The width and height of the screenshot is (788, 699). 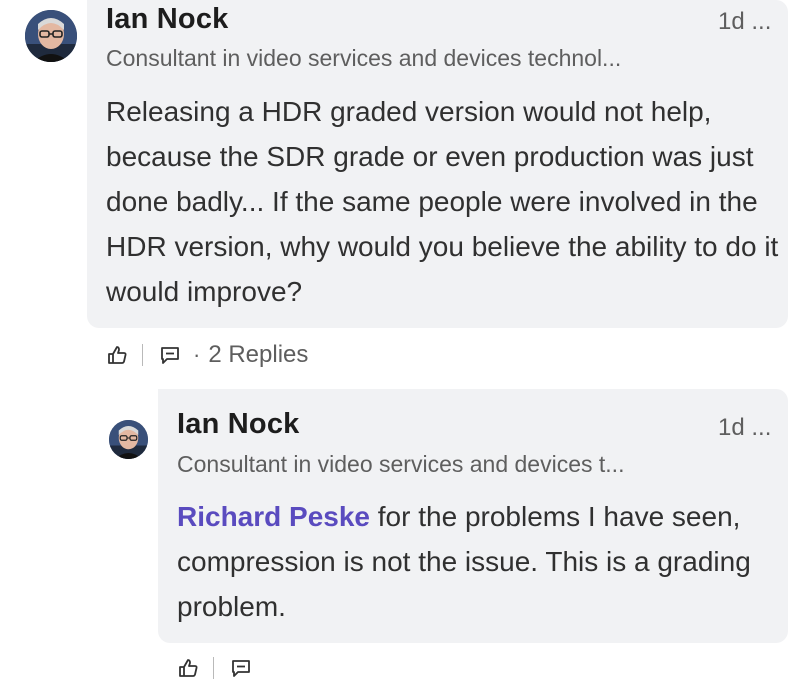 I want to click on comment-author-name: Ian Nock, so click(x=167, y=19).